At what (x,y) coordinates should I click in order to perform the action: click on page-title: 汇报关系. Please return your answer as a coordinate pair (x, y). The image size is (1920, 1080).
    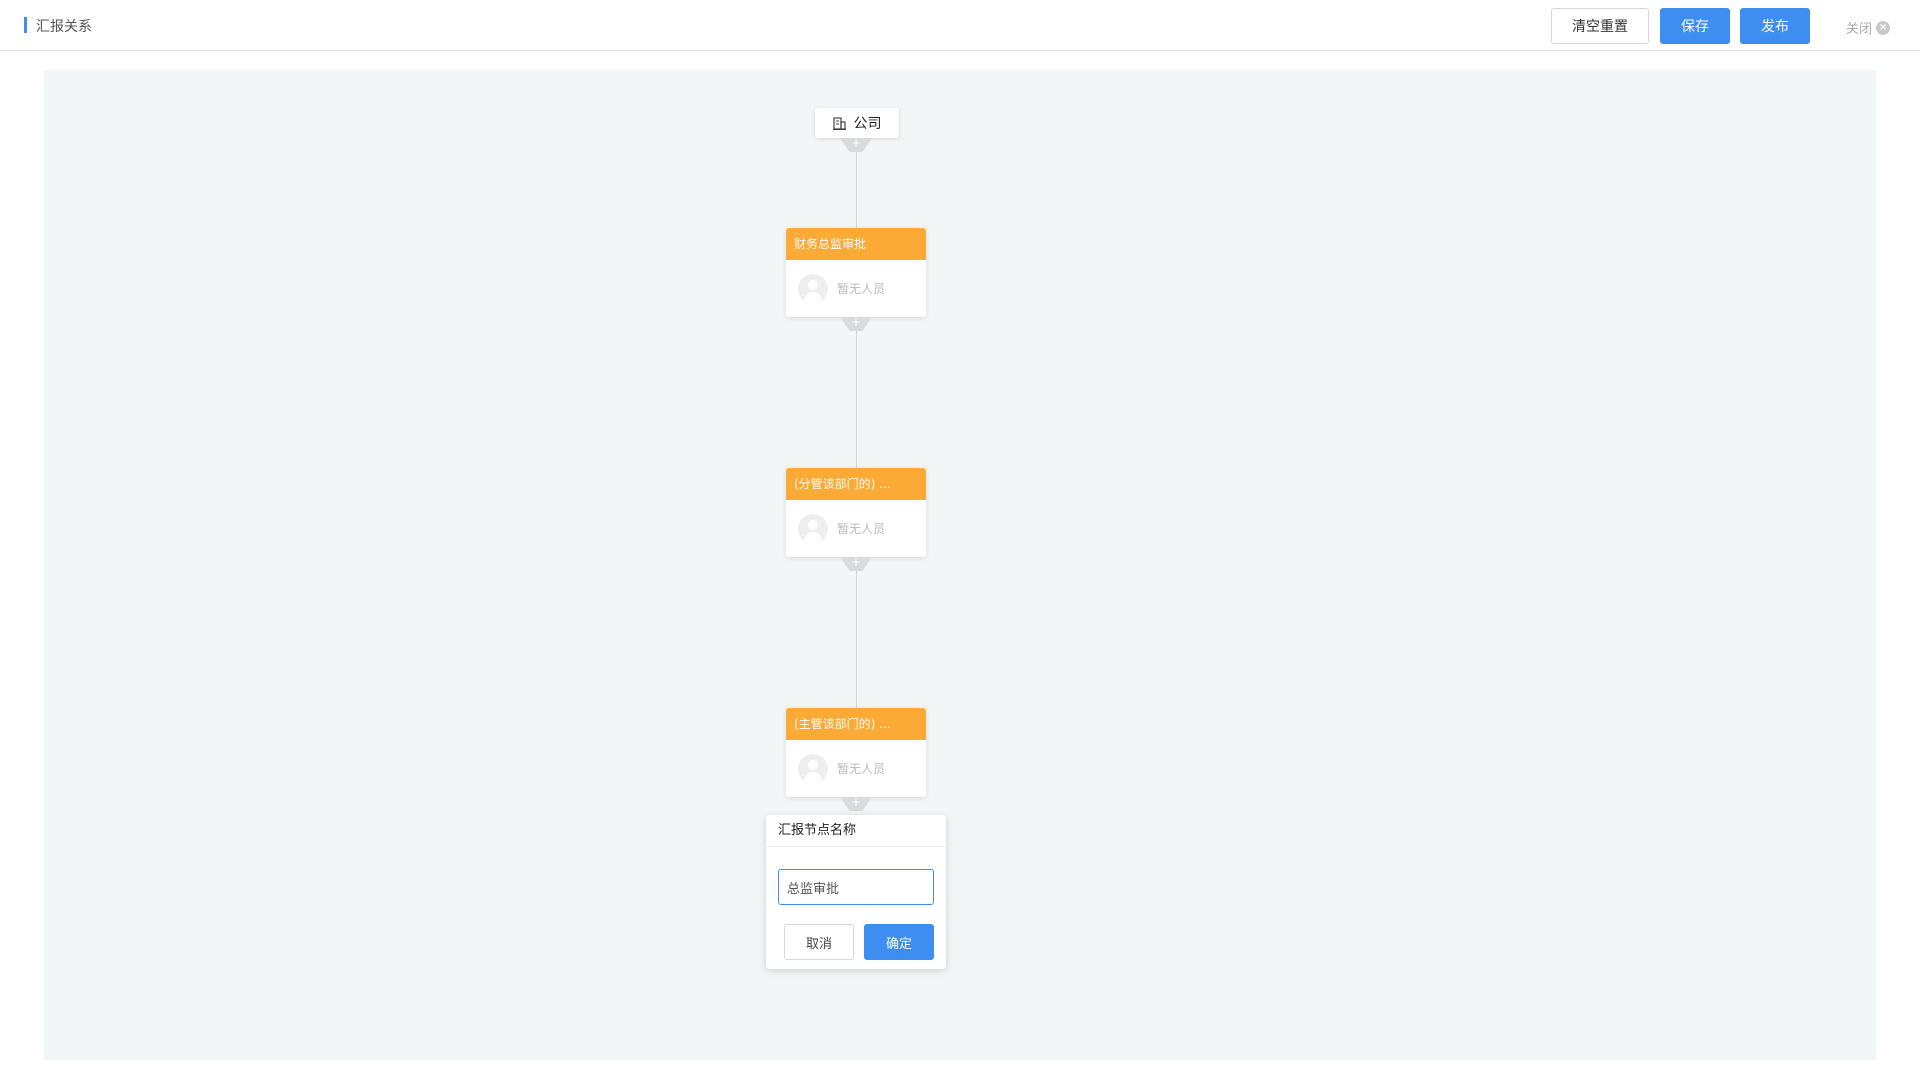
    Looking at the image, I should click on (64, 27).